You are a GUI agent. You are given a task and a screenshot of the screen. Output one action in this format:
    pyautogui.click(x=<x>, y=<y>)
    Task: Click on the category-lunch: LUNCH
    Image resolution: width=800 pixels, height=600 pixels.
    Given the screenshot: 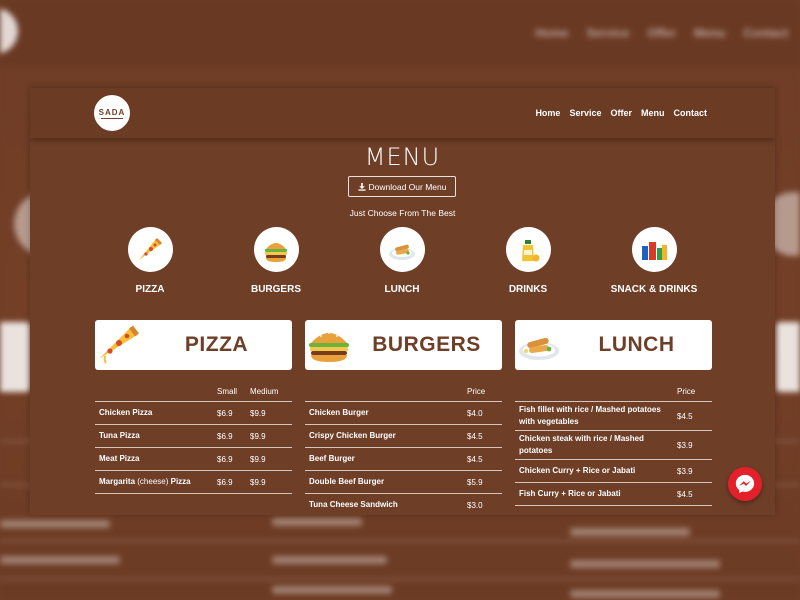 What is the action you would take?
    pyautogui.click(x=402, y=261)
    